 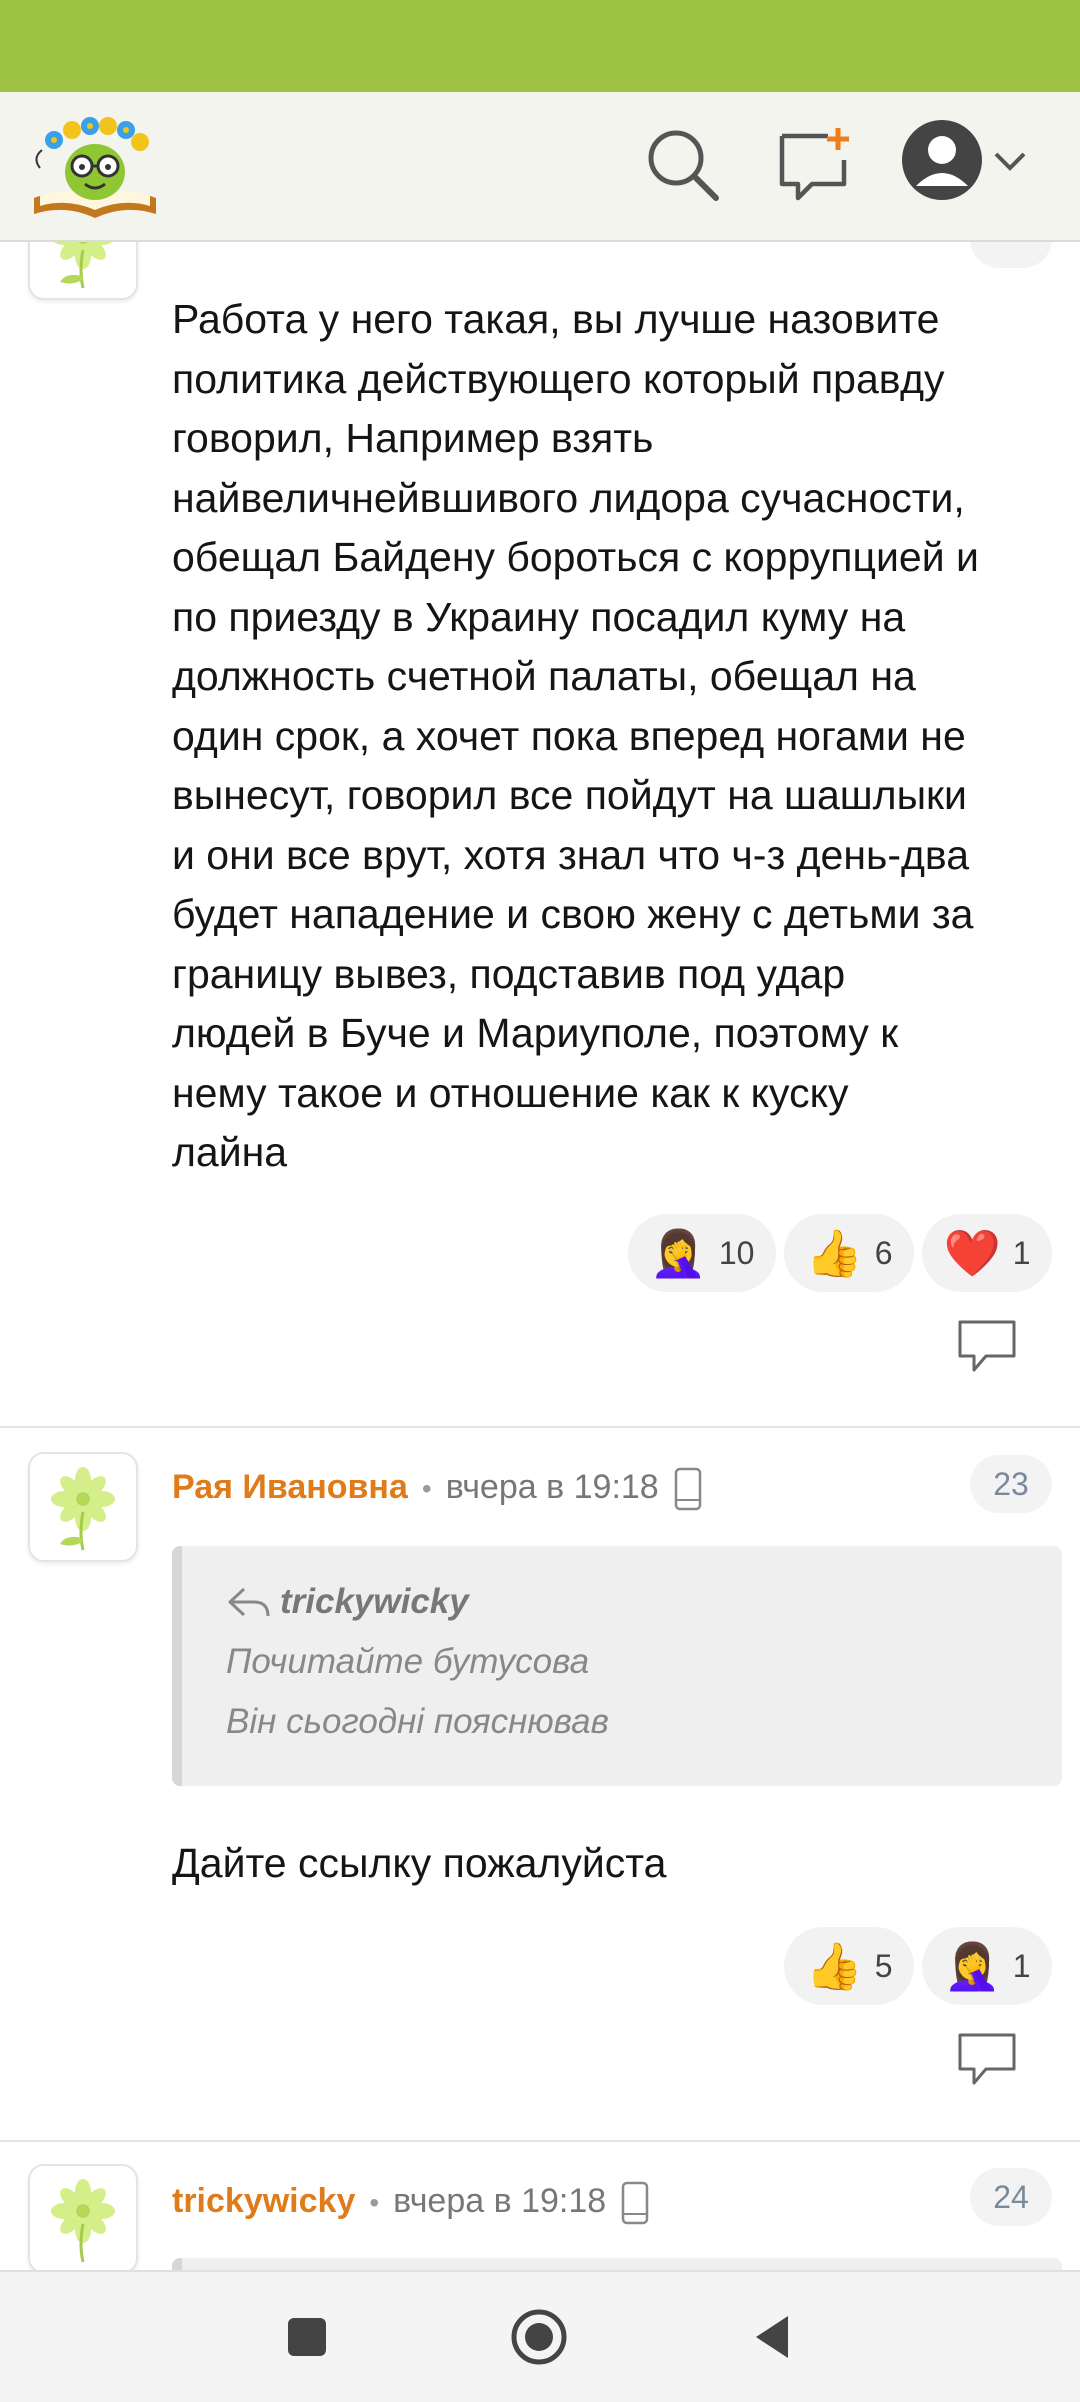 I want to click on status-bar, so click(x=540, y=46).